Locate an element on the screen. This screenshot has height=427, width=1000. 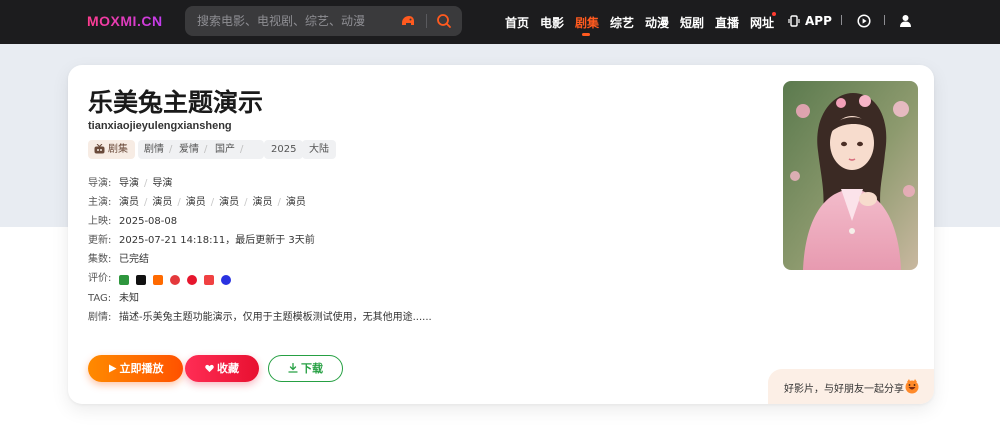
weibo-icon is located at coordinates (192, 280).